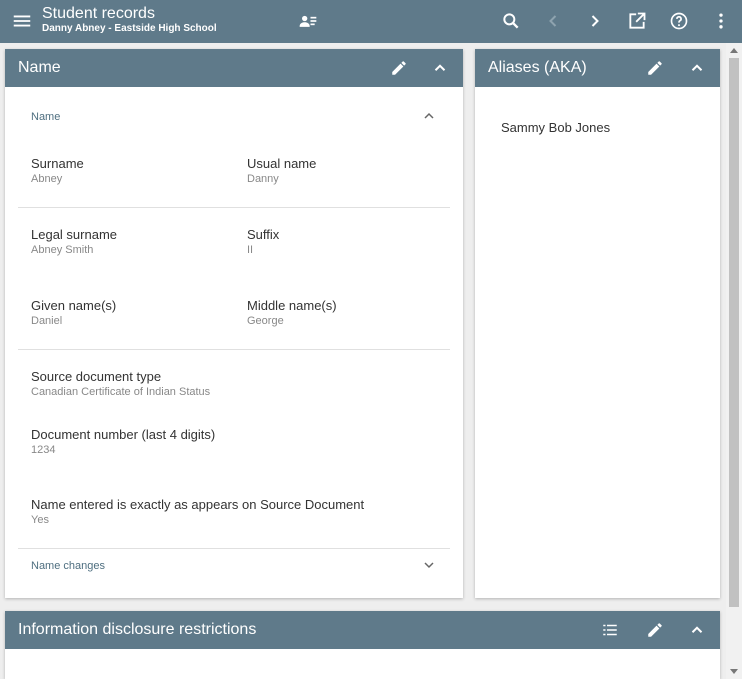 This screenshot has width=742, height=679. Describe the element at coordinates (292, 305) in the screenshot. I see `middle-names-label: Middle name(s)` at that location.